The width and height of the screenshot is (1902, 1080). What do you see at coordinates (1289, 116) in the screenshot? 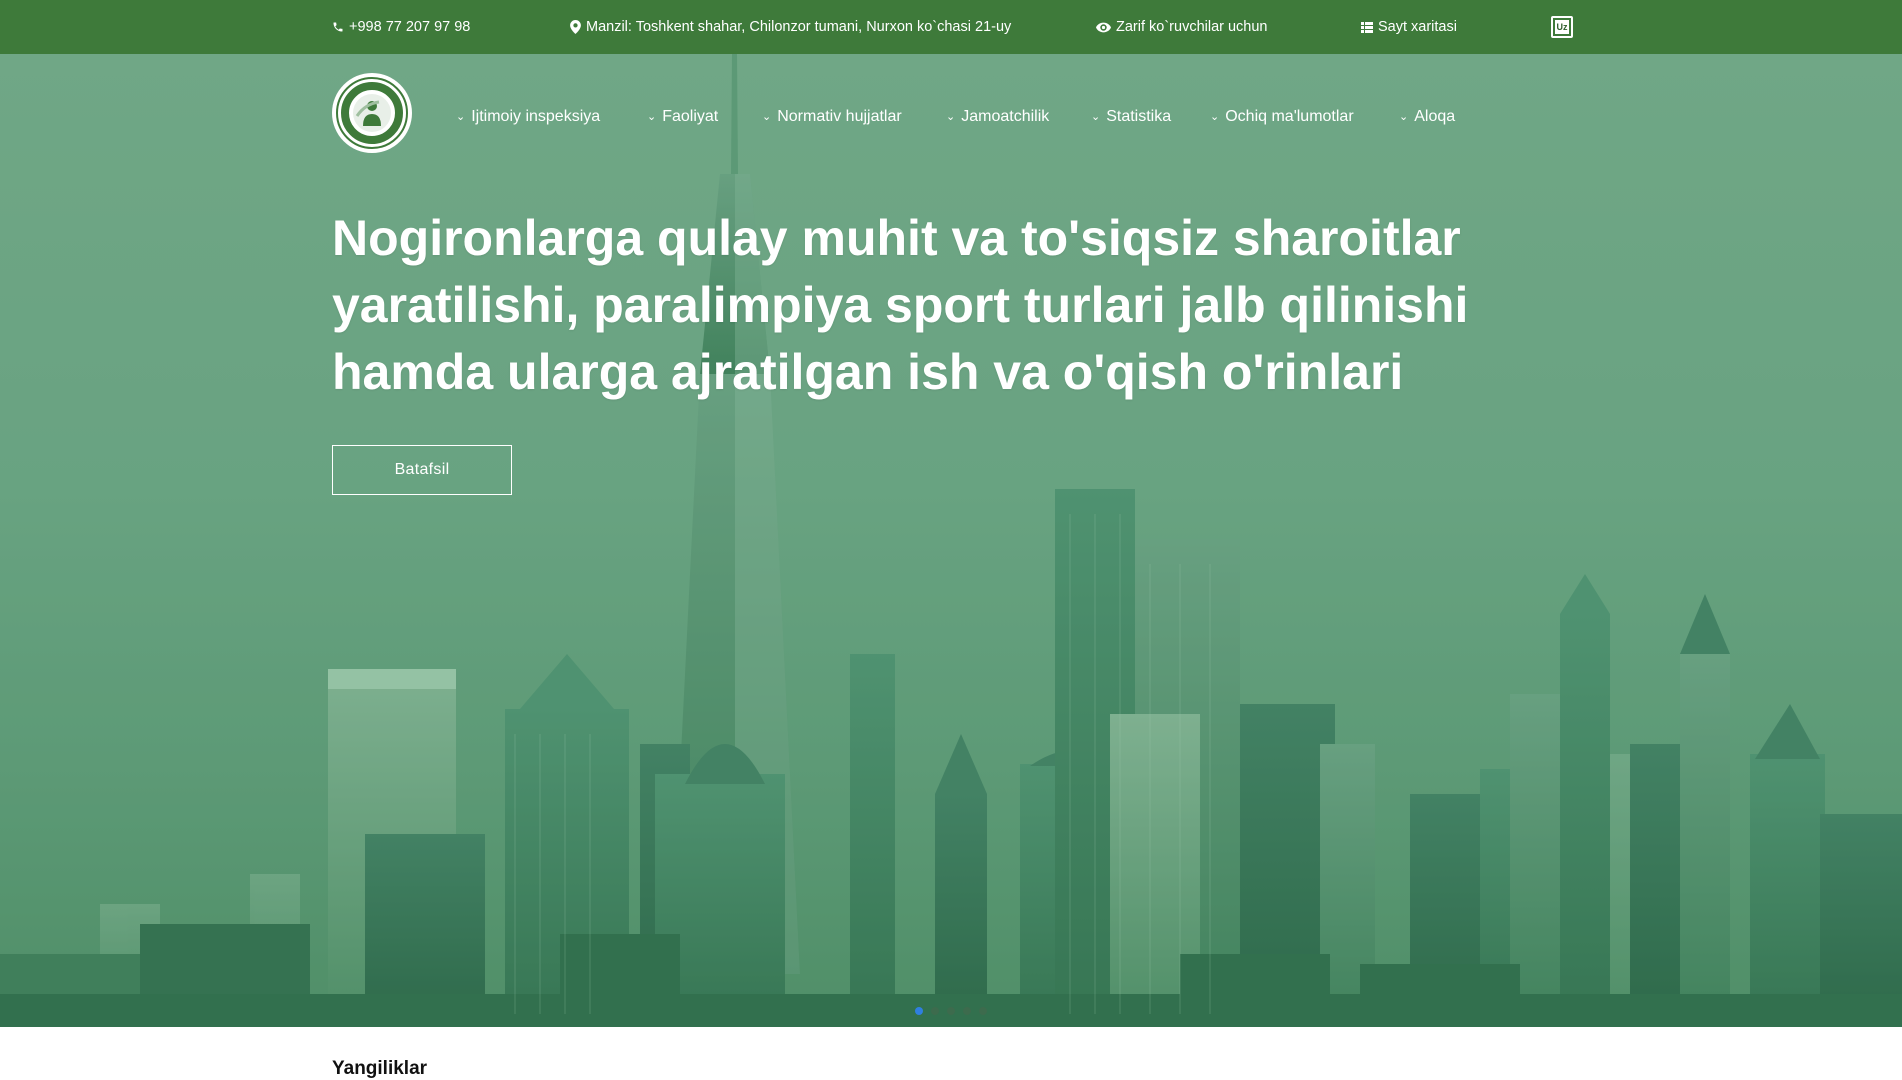
I see `nav-label: Ochiq ma'lumotlar` at bounding box center [1289, 116].